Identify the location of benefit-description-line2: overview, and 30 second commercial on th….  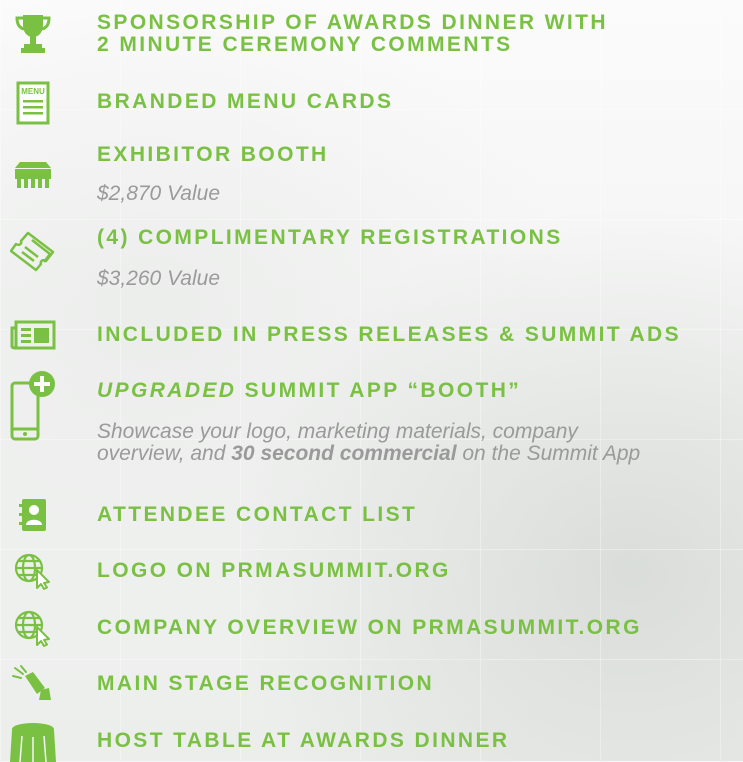
(368, 454).